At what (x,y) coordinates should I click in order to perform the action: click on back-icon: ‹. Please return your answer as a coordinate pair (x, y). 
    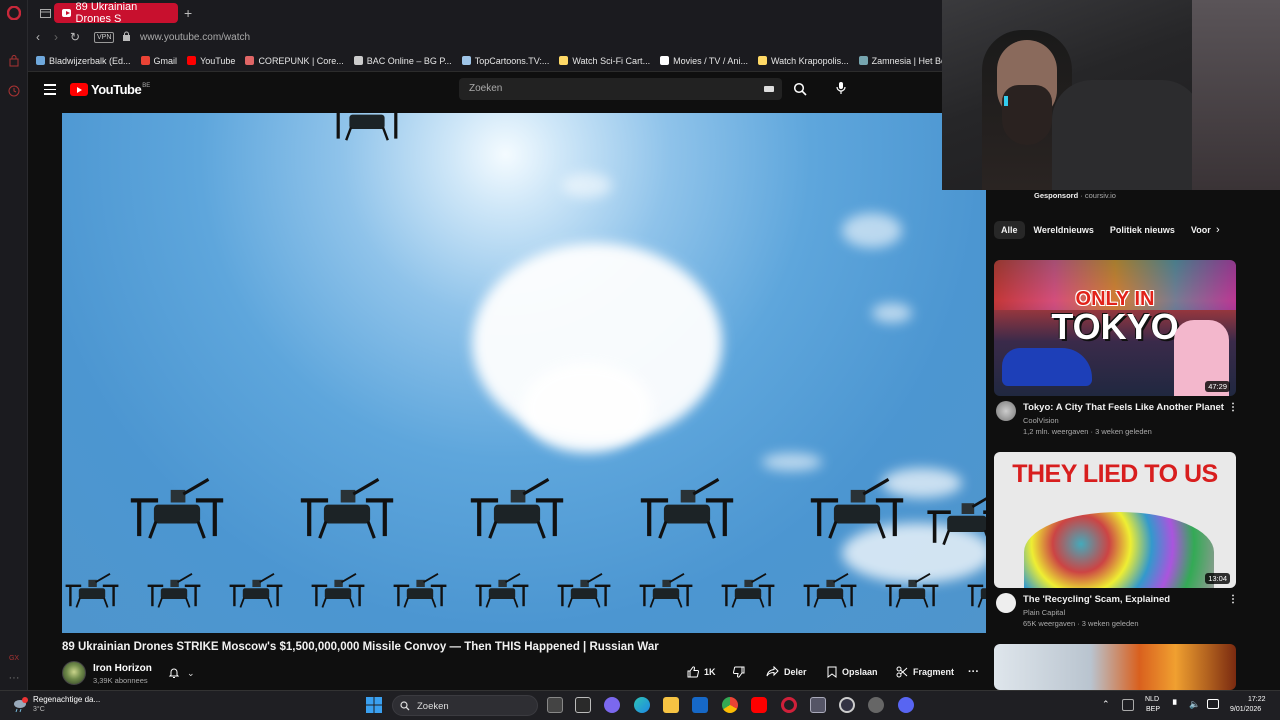
    Looking at the image, I should click on (38, 37).